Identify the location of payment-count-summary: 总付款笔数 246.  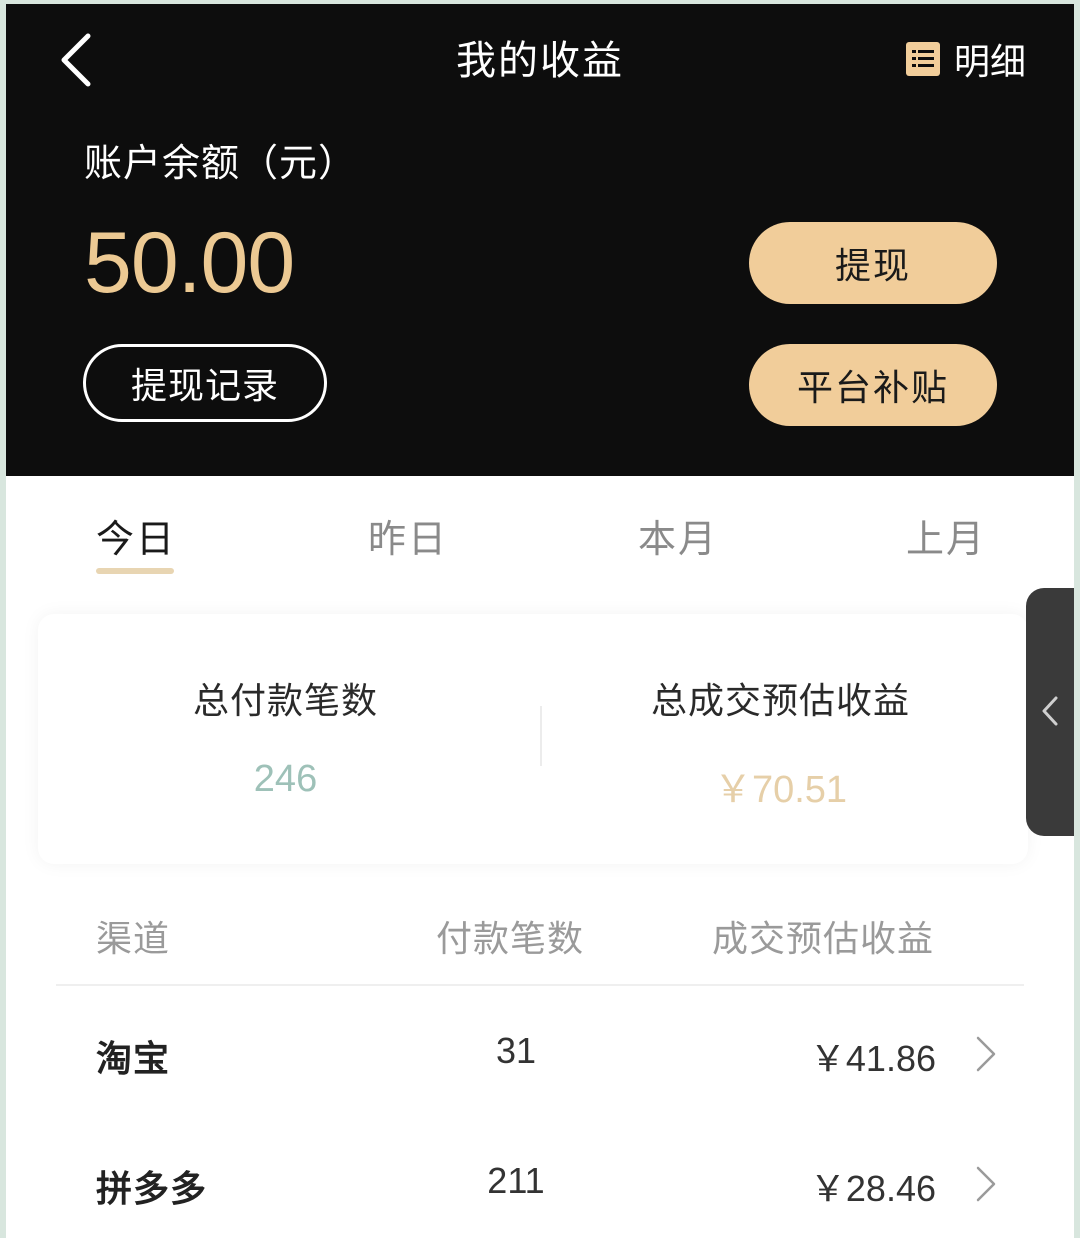
(285, 736).